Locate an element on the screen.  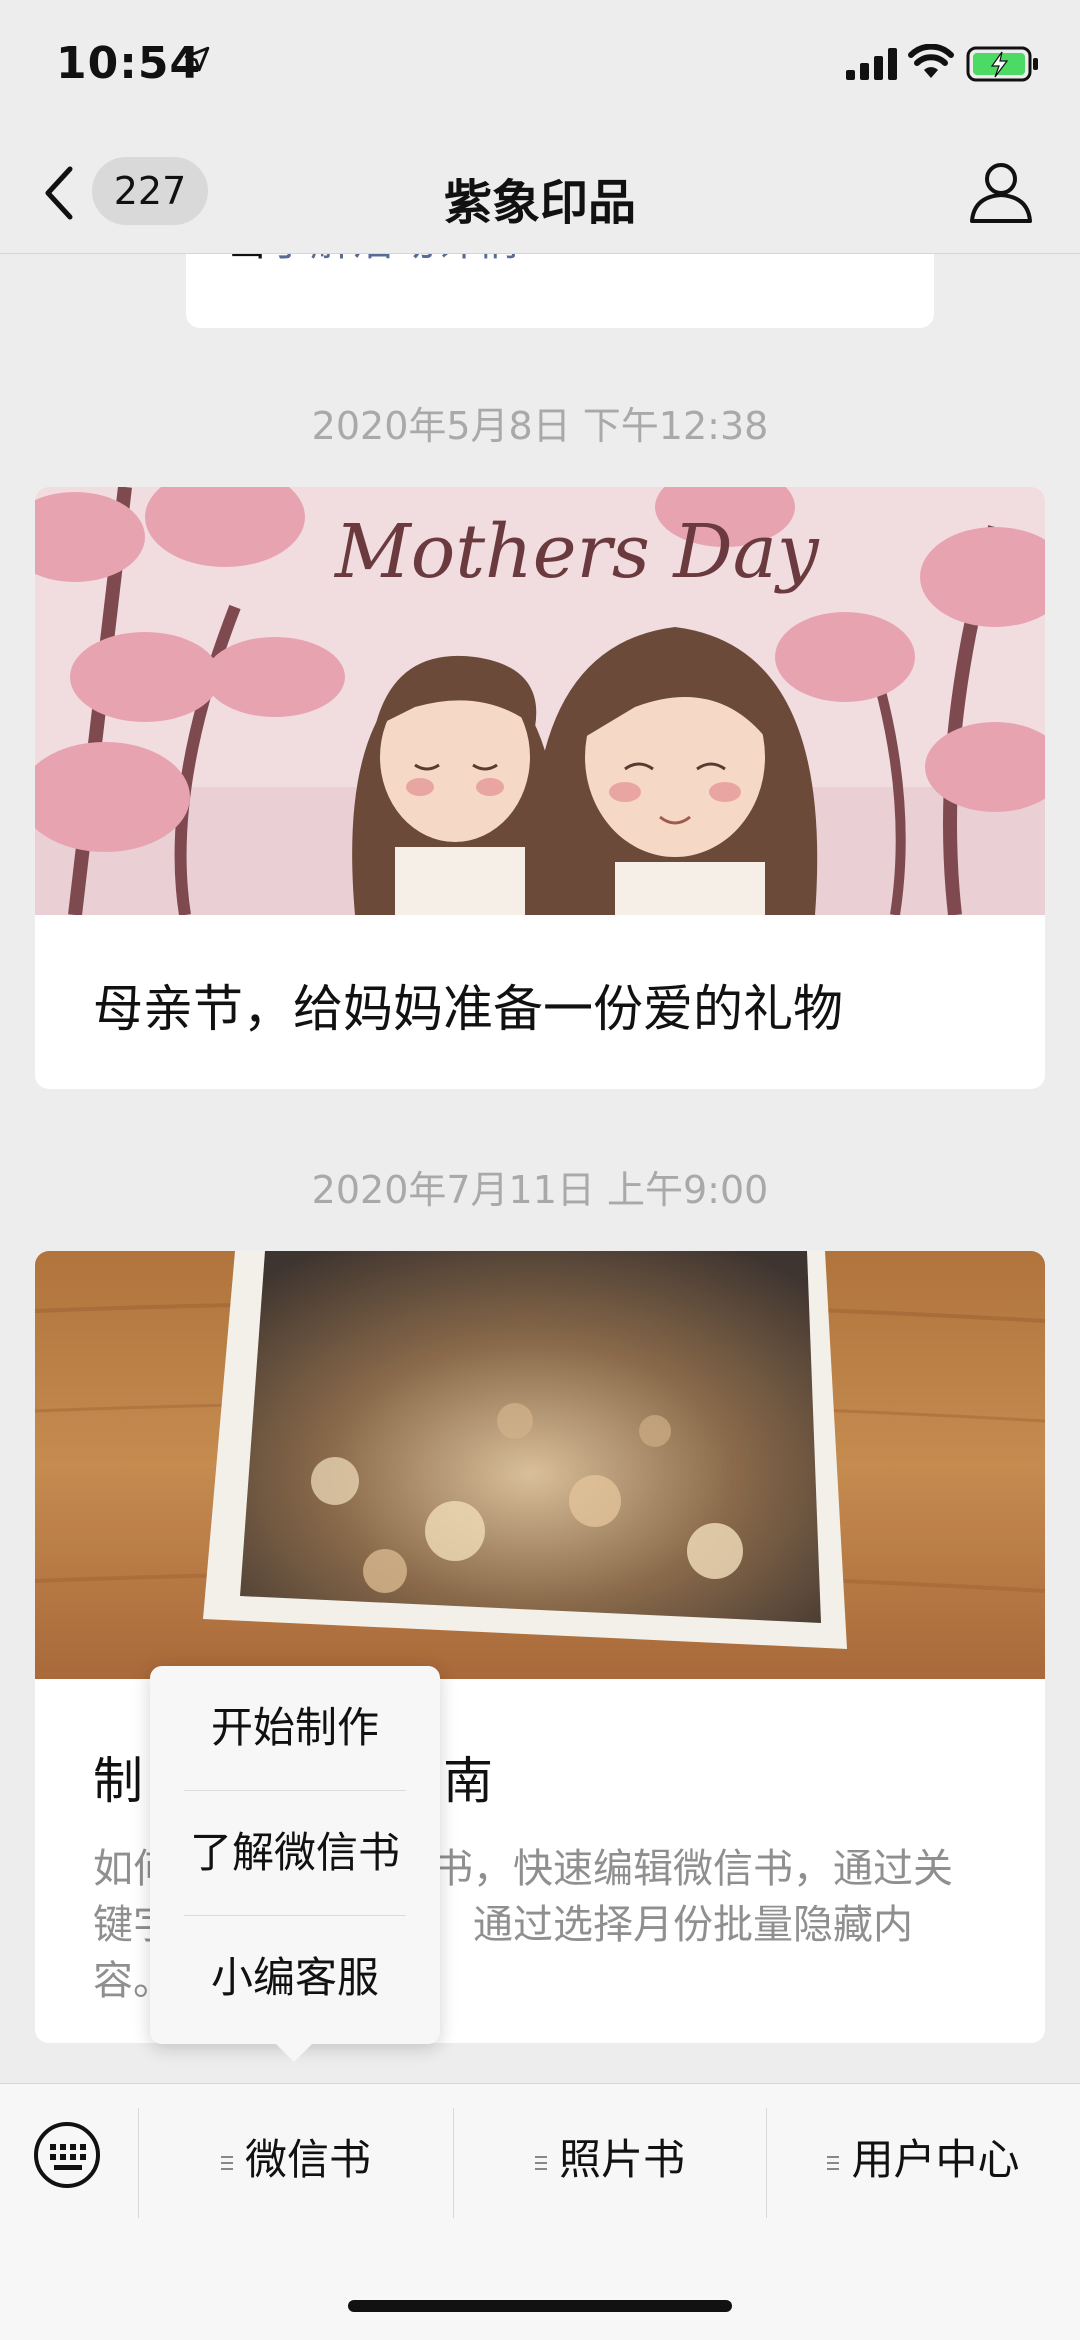
menu-tab-label: 用户中心 is located at coordinates (935, 2159).